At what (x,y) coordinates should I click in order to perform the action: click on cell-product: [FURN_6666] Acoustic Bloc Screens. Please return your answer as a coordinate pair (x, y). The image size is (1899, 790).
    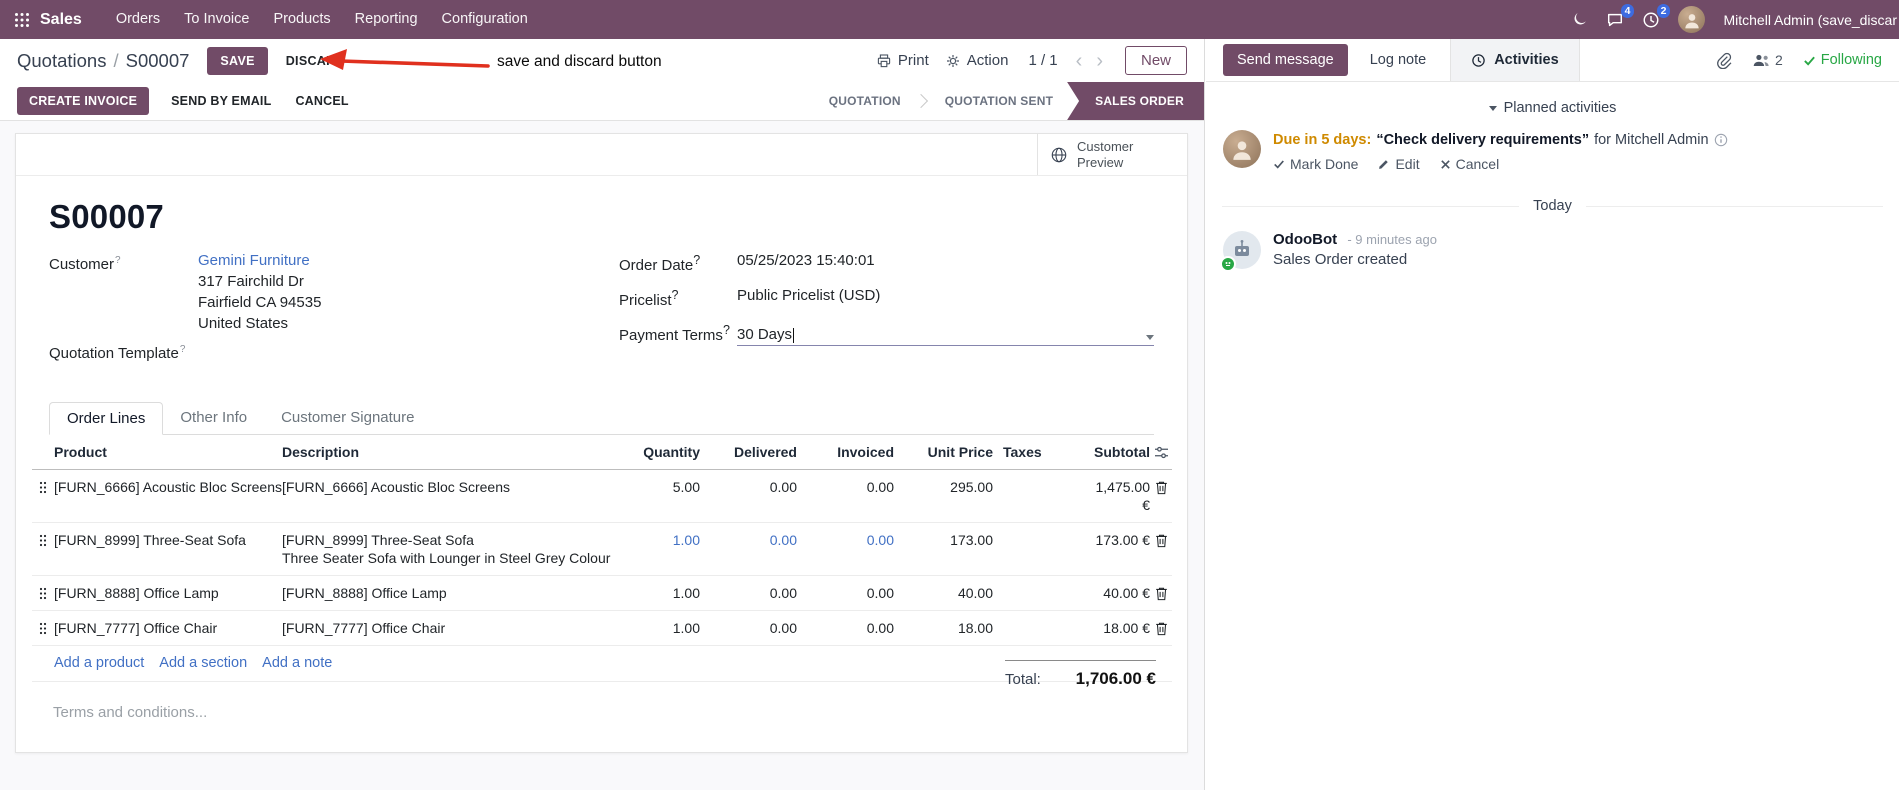
    Looking at the image, I should click on (168, 496).